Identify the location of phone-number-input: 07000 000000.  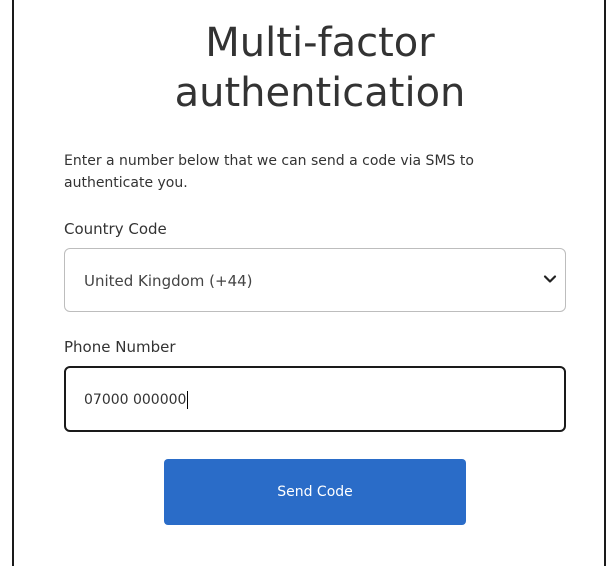
(315, 399).